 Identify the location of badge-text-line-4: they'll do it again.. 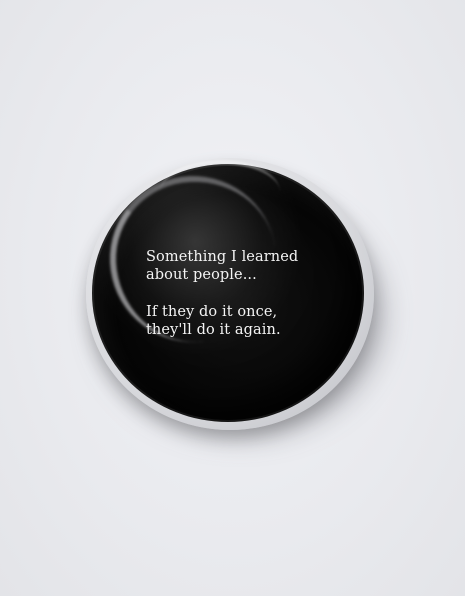
(213, 330).